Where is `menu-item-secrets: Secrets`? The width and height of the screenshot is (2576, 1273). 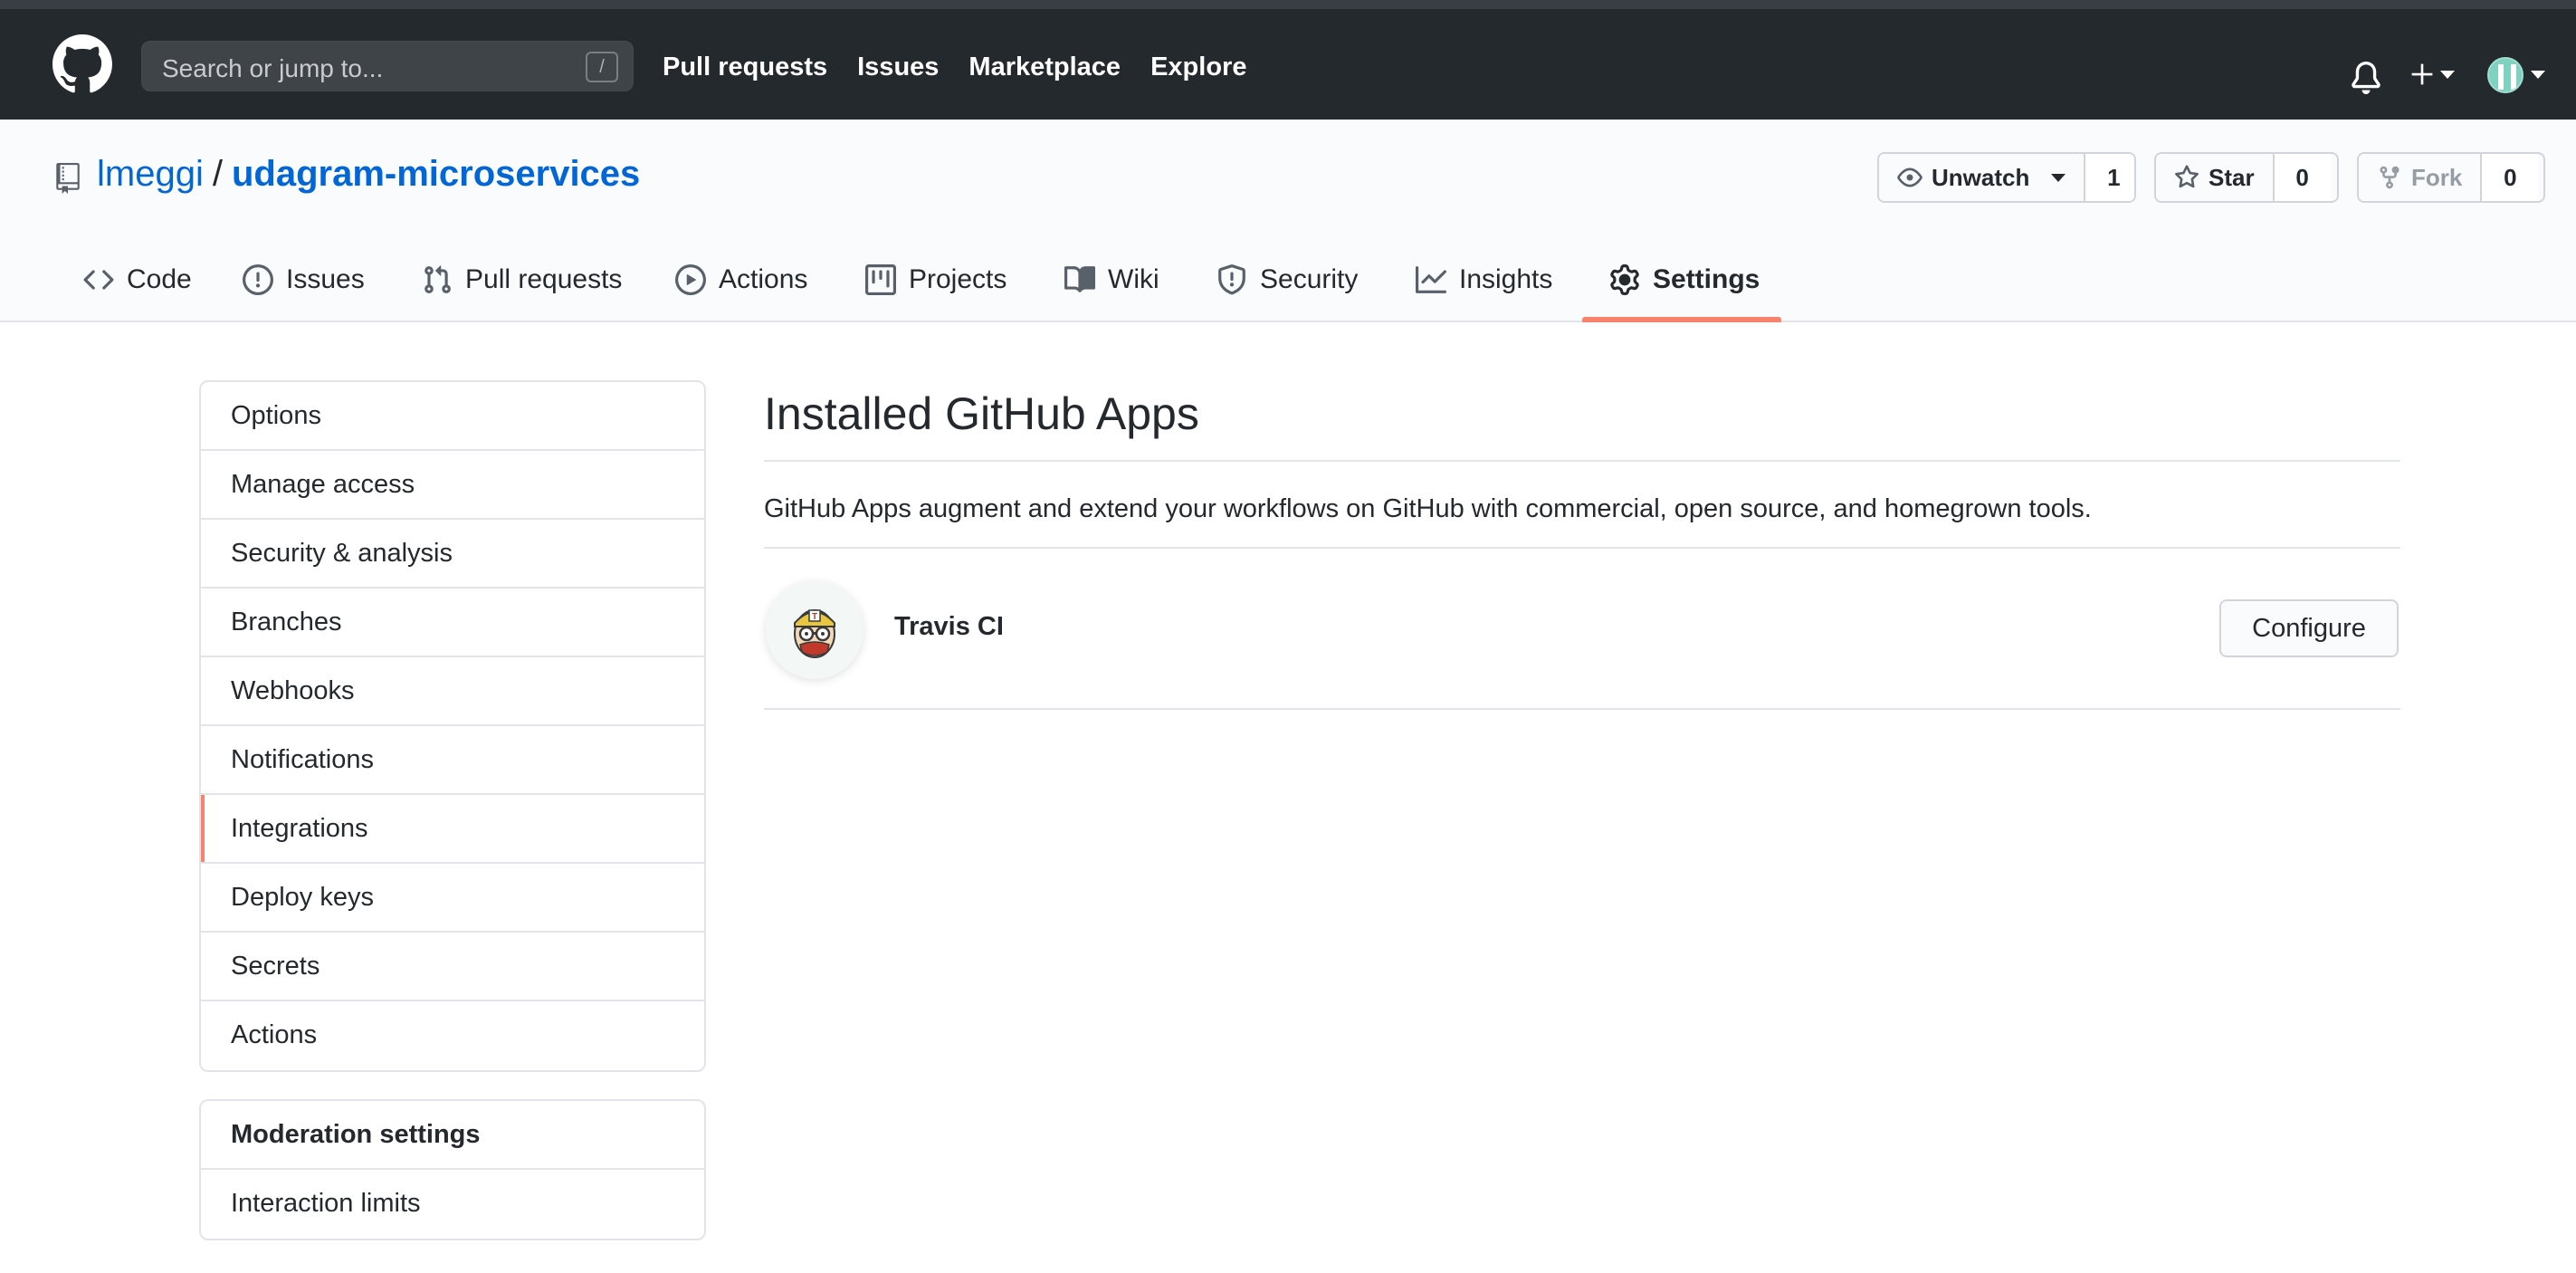
menu-item-secrets: Secrets is located at coordinates (453, 967).